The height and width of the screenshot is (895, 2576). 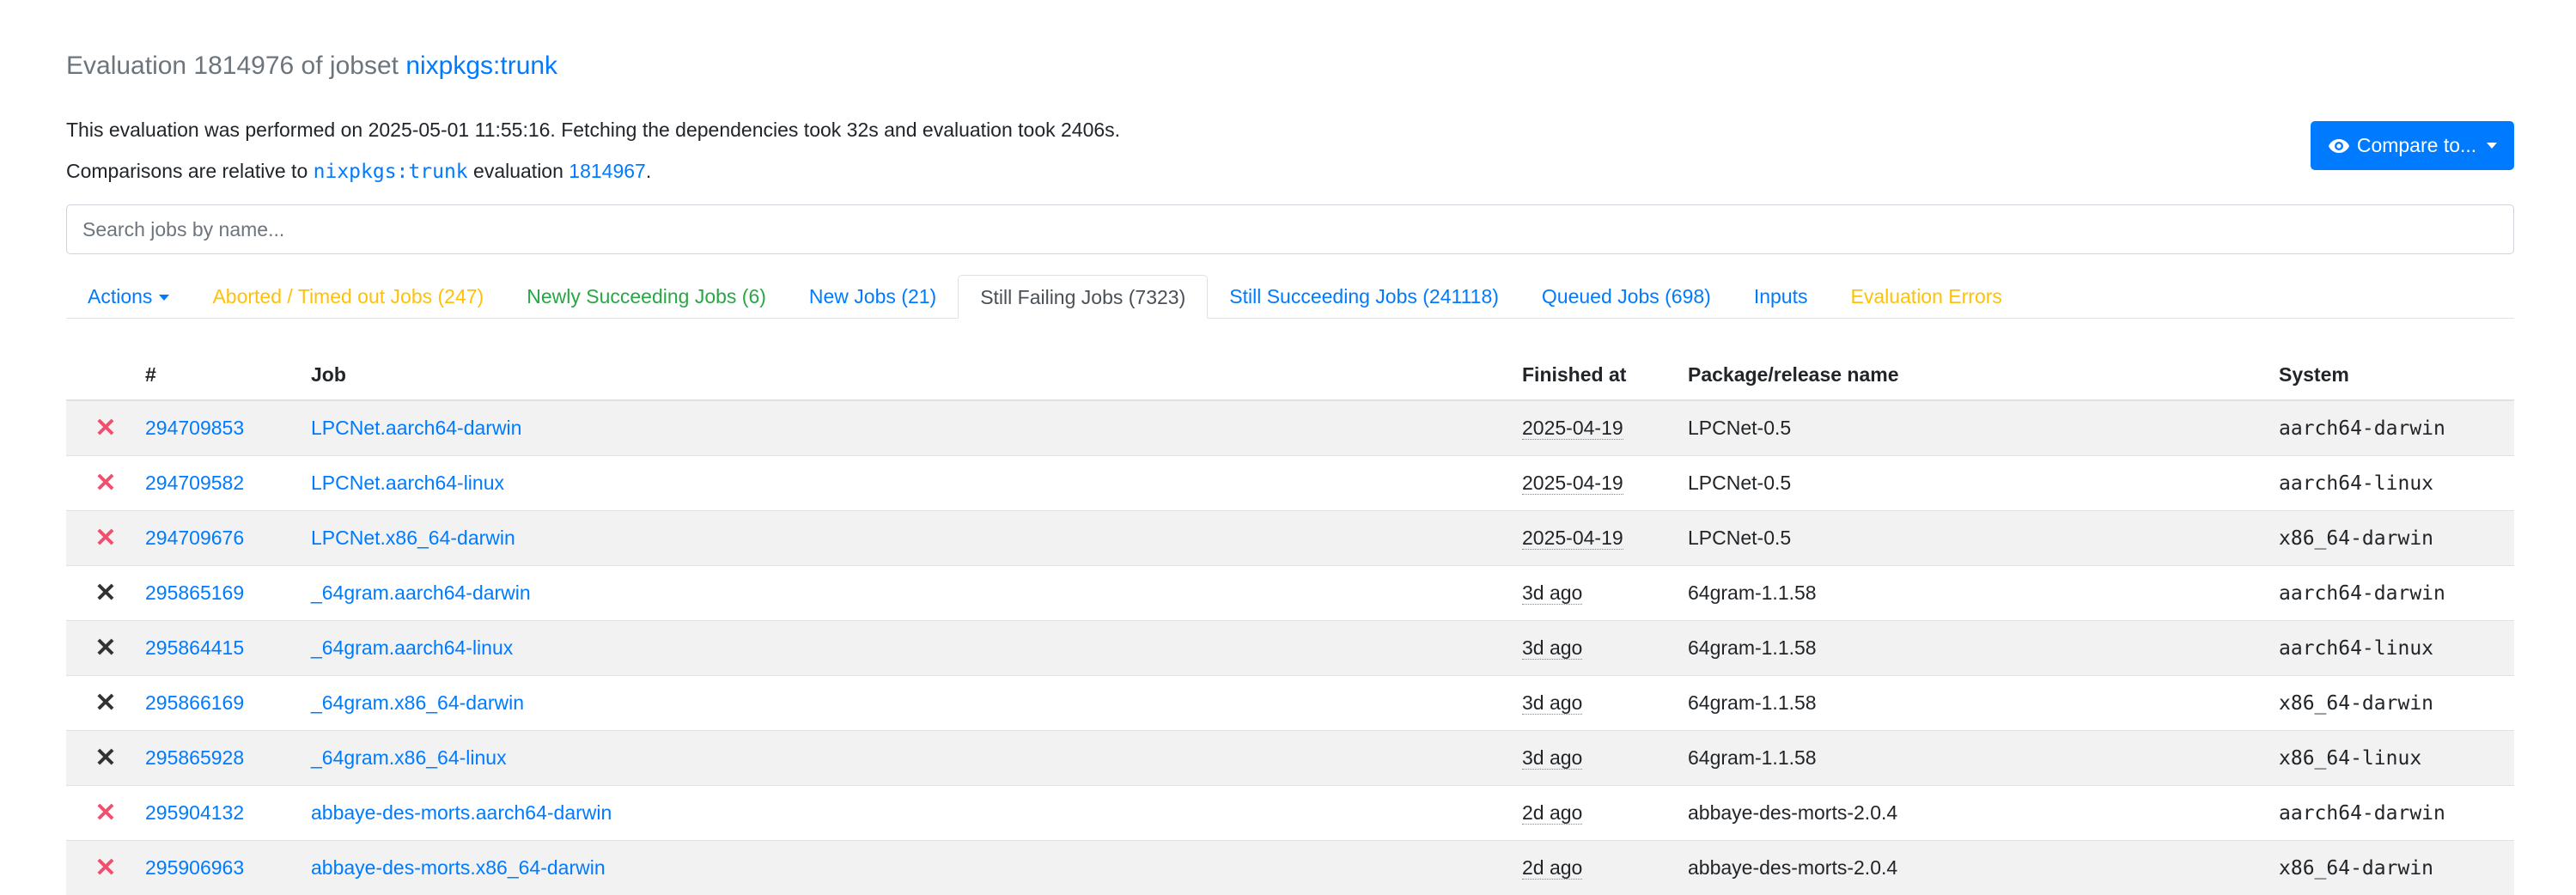 I want to click on job-link: _64gram.x86_64-darwin, so click(x=417, y=702).